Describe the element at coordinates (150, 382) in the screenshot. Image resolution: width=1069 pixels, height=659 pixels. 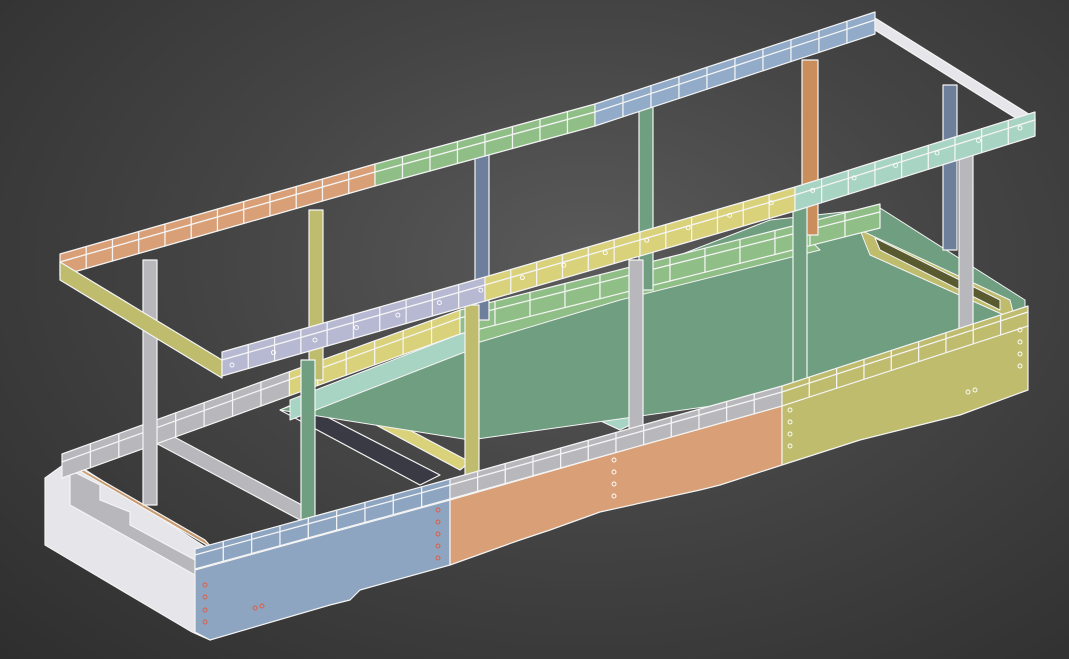
I see `post-left-back` at that location.